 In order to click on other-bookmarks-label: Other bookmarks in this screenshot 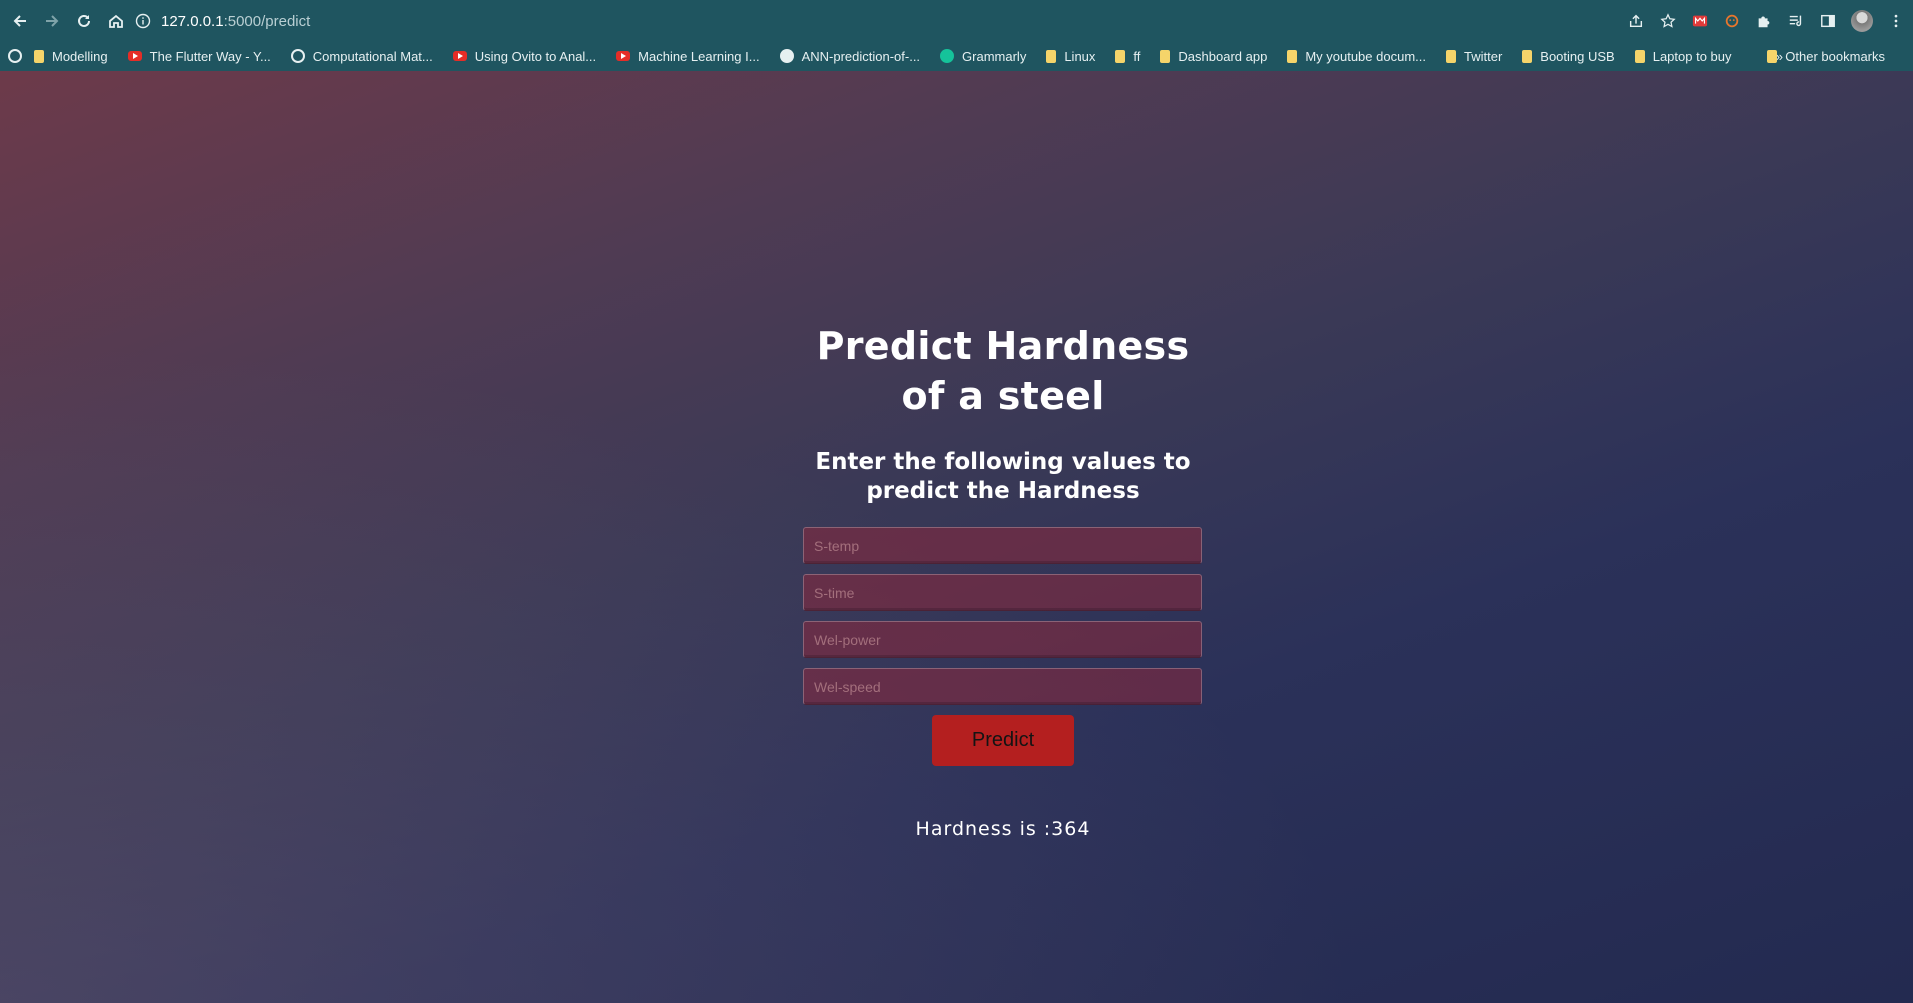, I will do `click(1835, 56)`.